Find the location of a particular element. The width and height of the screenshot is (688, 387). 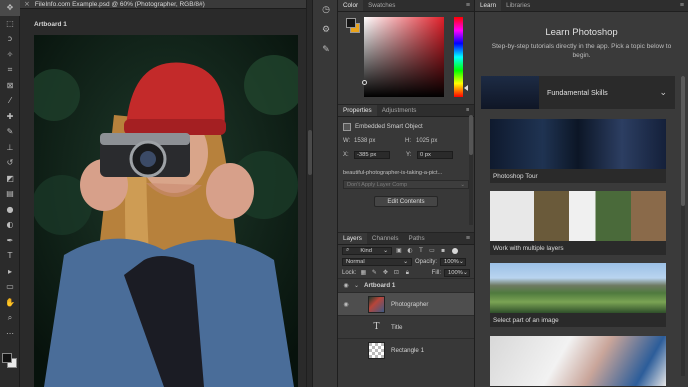

color-panel is located at coordinates (406, 58).